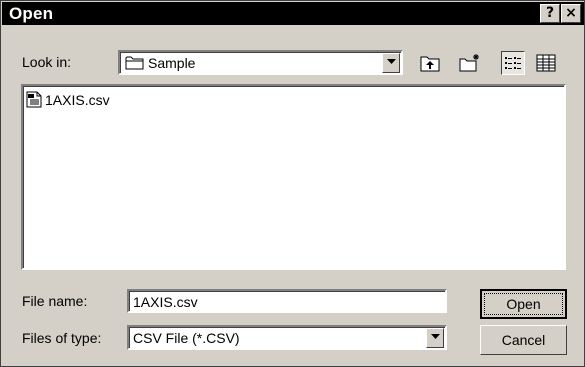  I want to click on details-view-icon, so click(546, 63).